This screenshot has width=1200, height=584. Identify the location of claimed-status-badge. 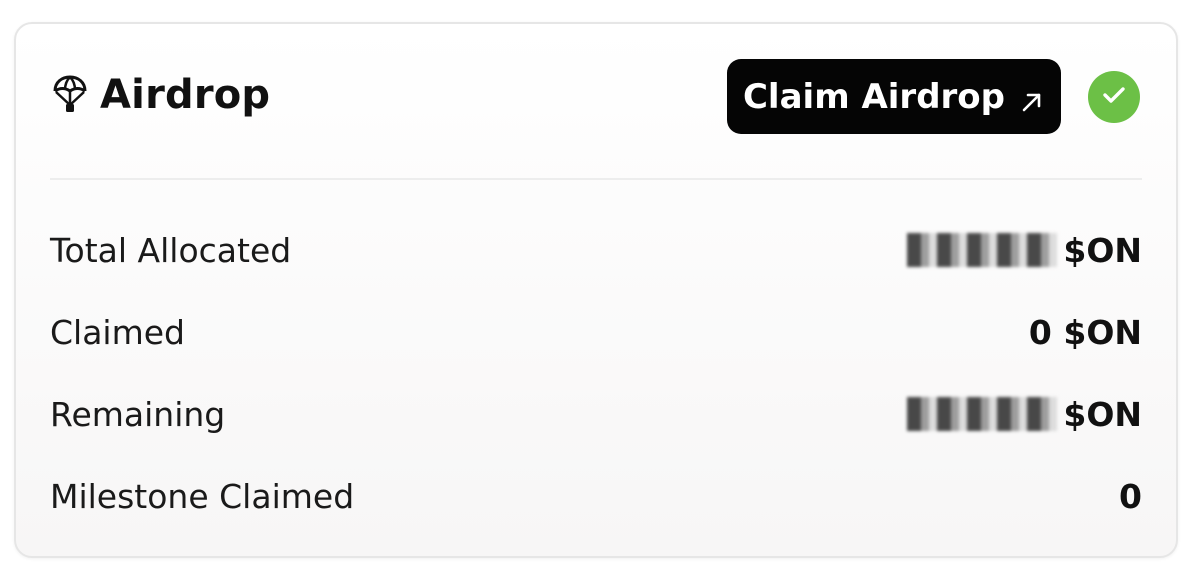
(1114, 97).